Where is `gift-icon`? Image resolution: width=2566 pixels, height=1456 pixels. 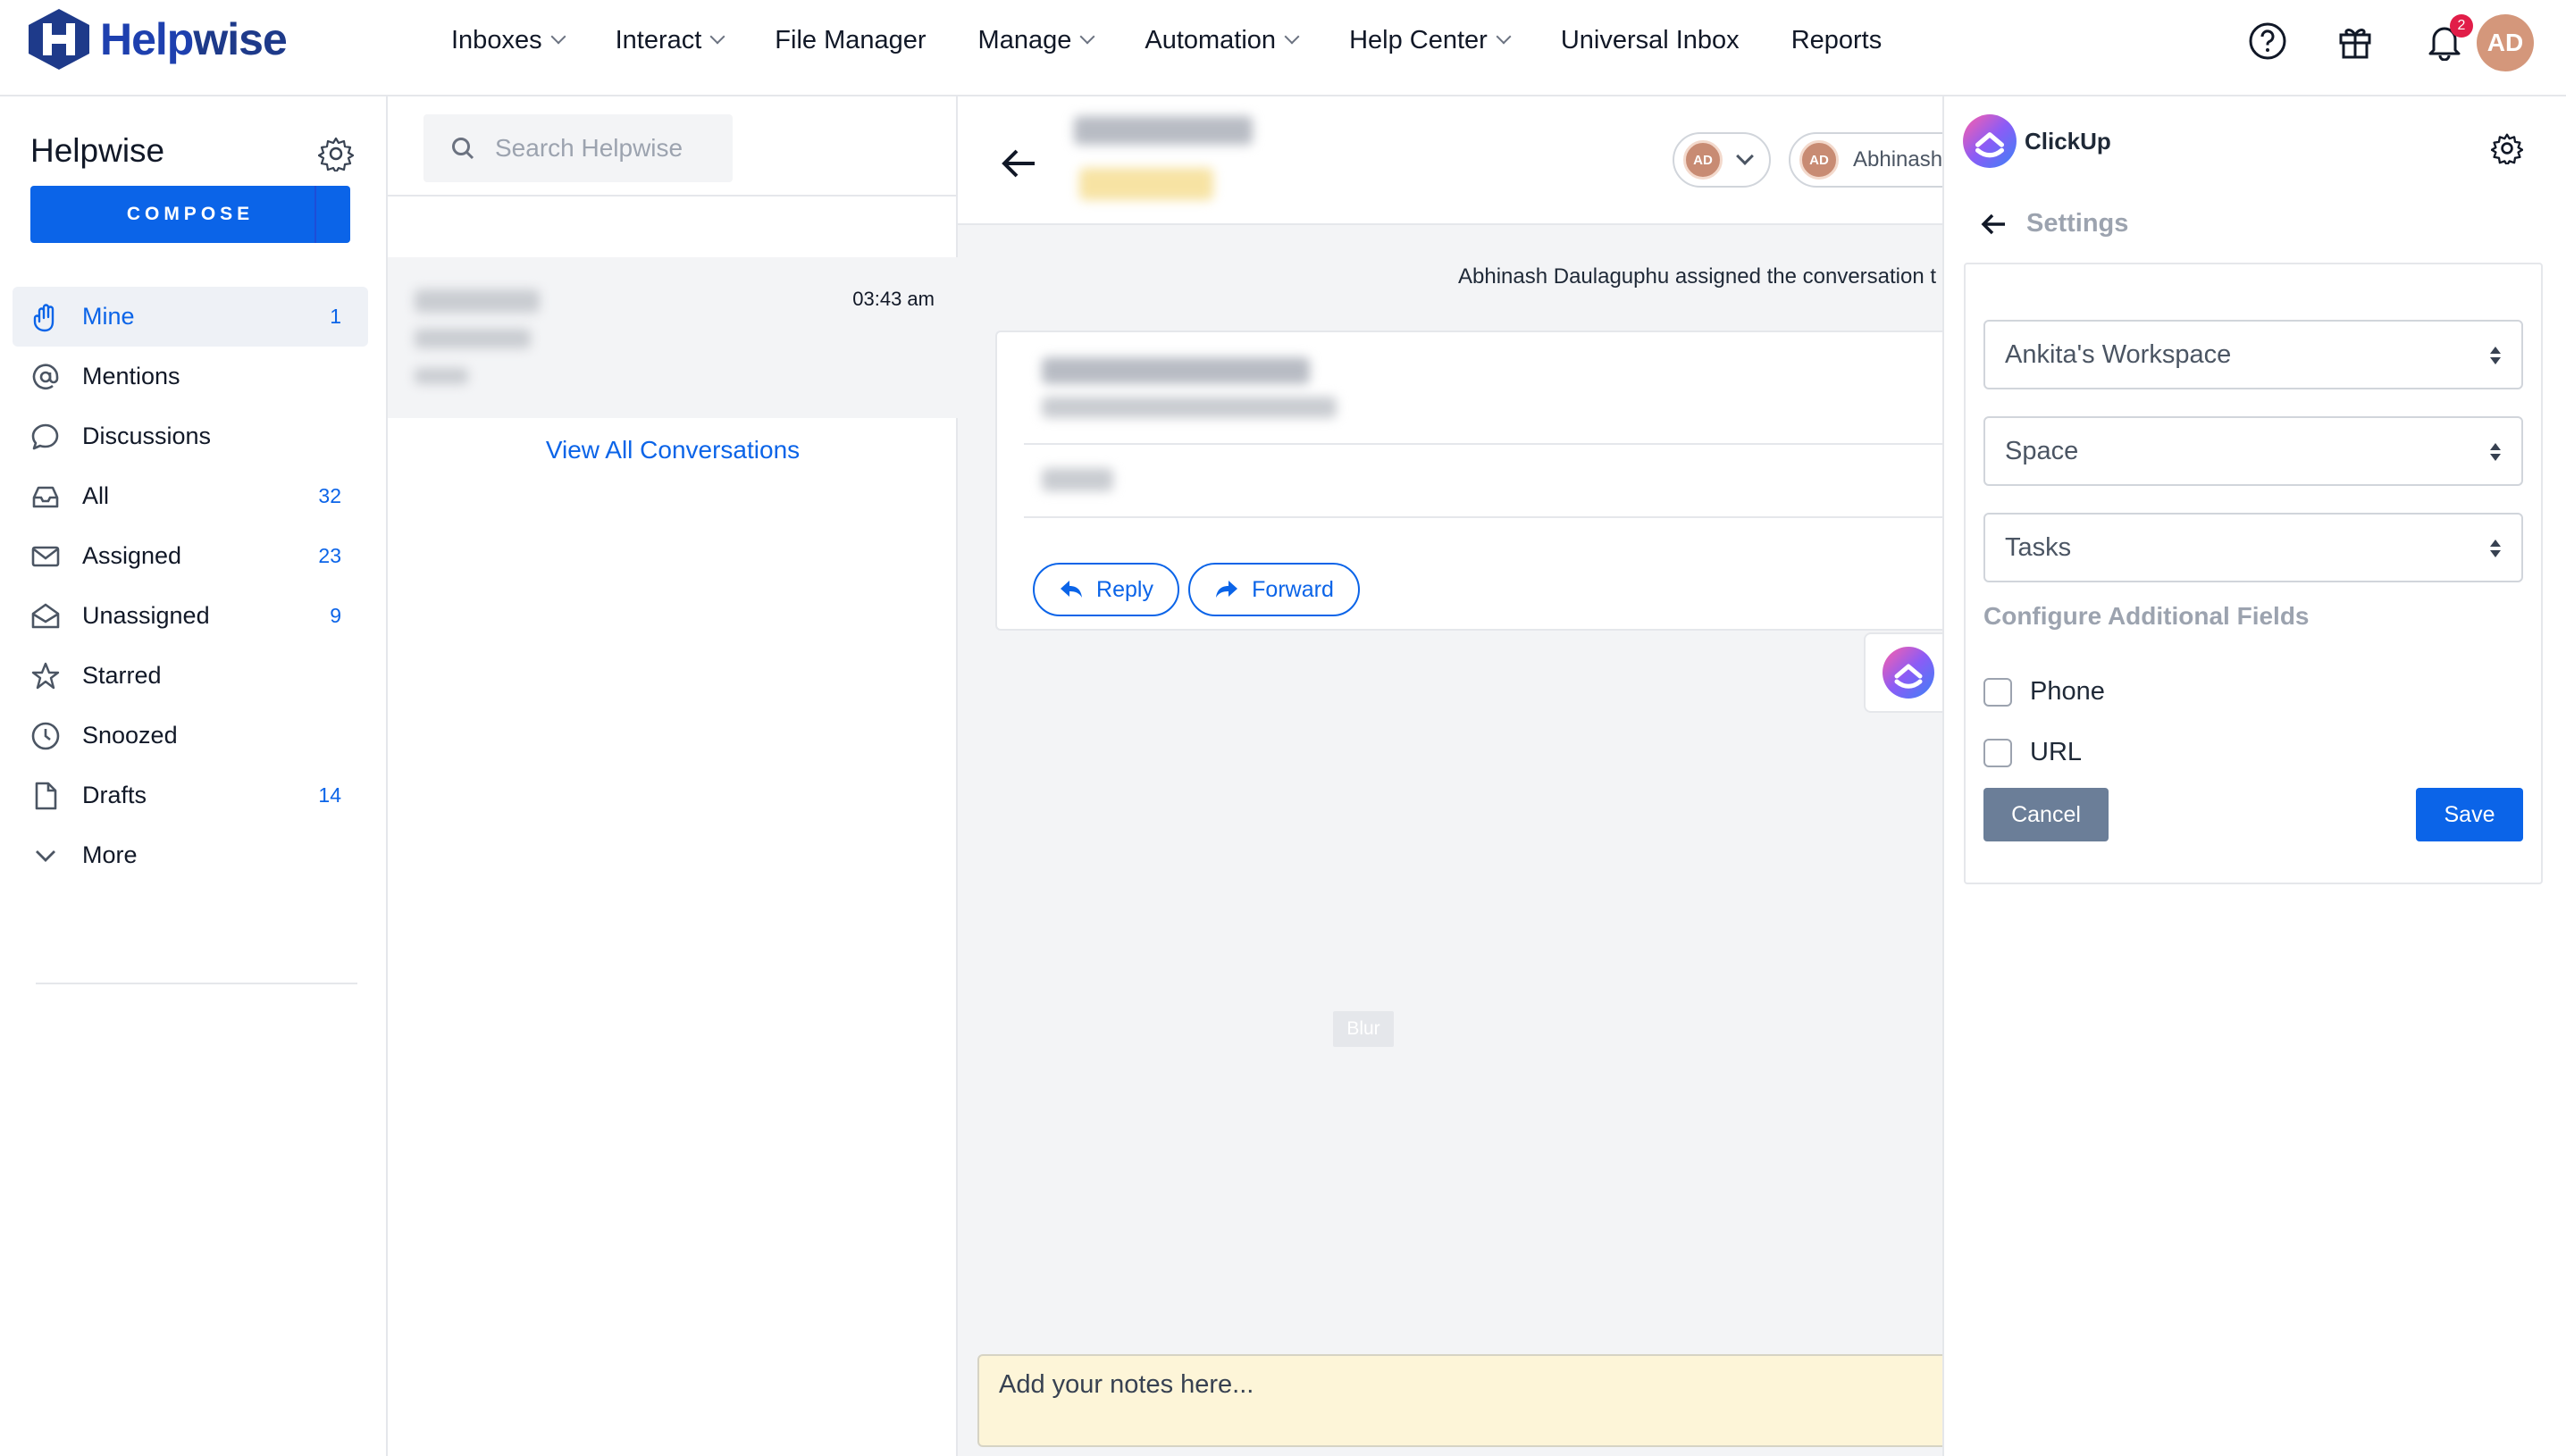 gift-icon is located at coordinates (2355, 41).